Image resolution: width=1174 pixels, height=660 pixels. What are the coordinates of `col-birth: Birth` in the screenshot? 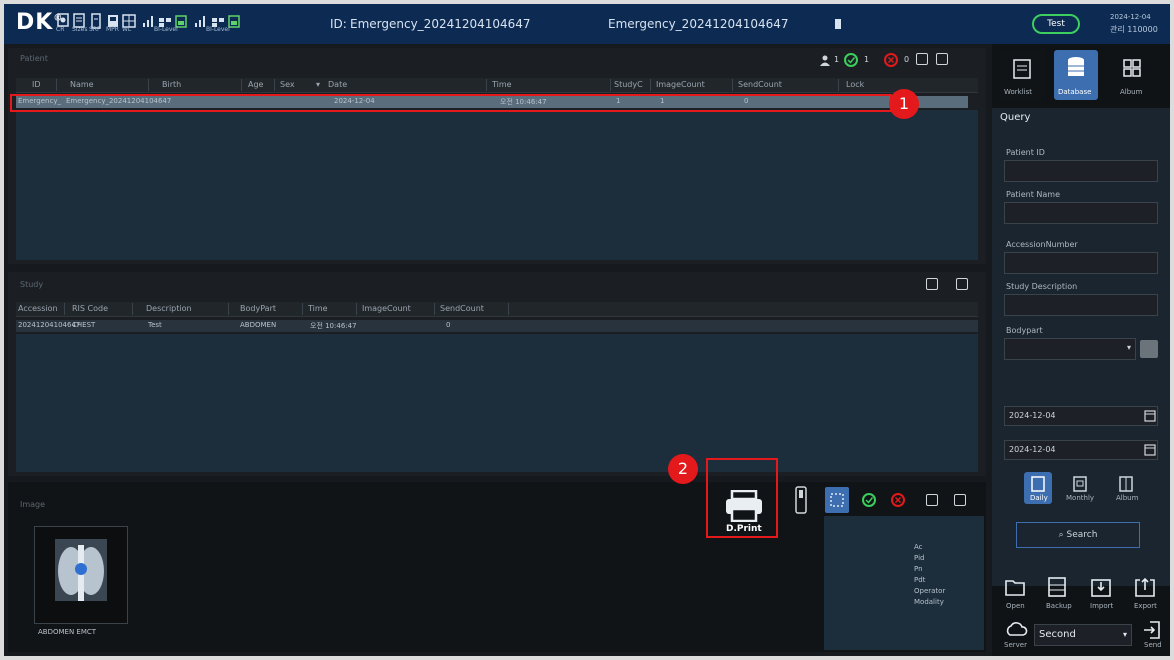 It's located at (171, 84).